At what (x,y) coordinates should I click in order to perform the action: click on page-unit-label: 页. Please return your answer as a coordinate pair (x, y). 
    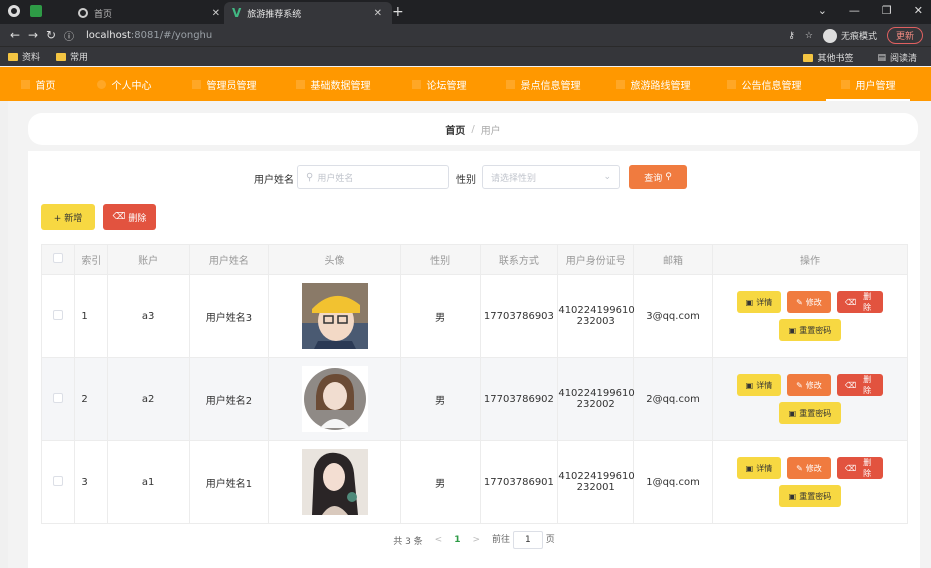
    Looking at the image, I should click on (550, 540).